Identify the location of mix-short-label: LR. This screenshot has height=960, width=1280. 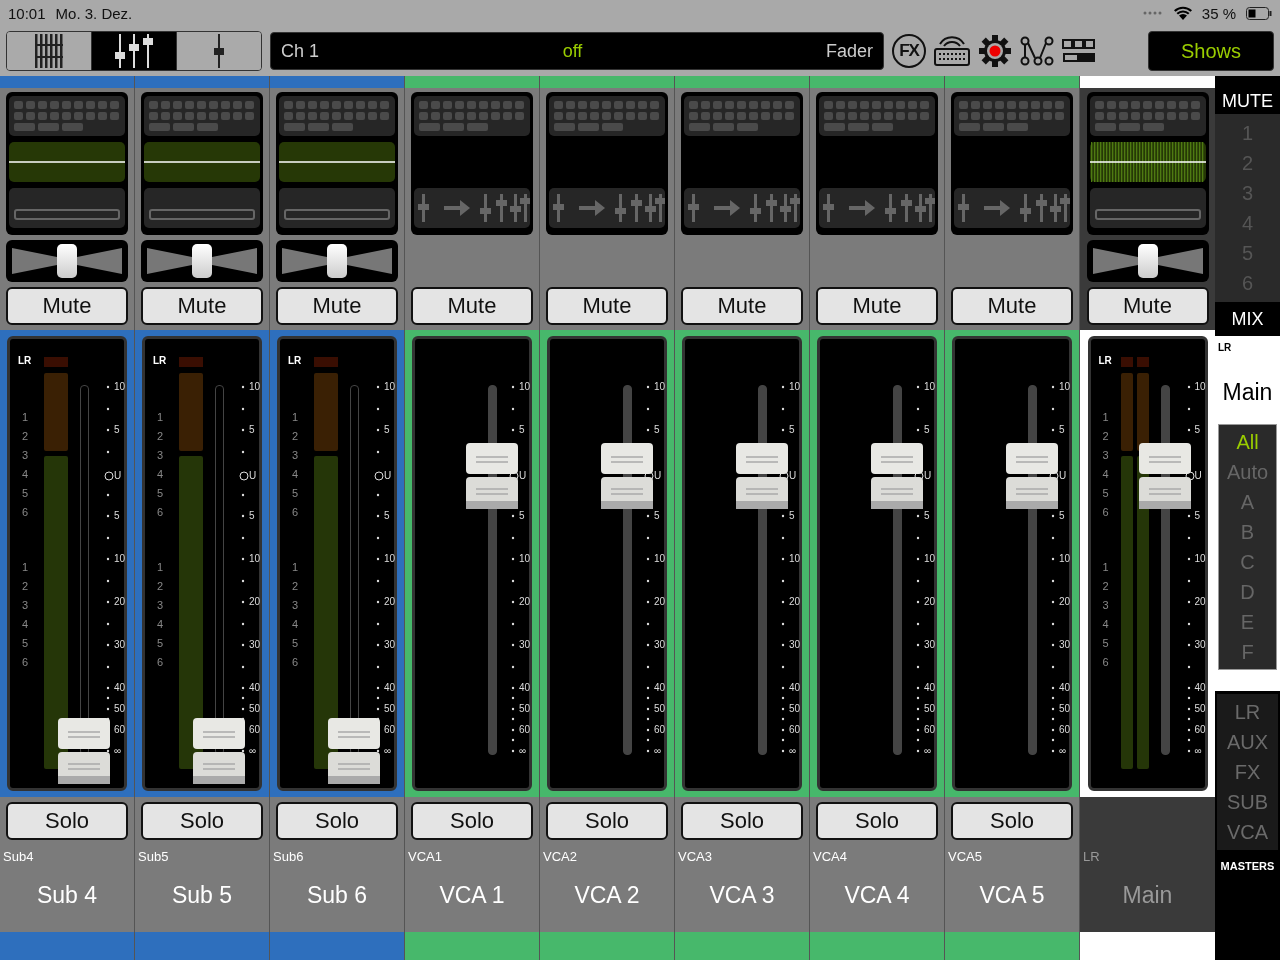
(1225, 347).